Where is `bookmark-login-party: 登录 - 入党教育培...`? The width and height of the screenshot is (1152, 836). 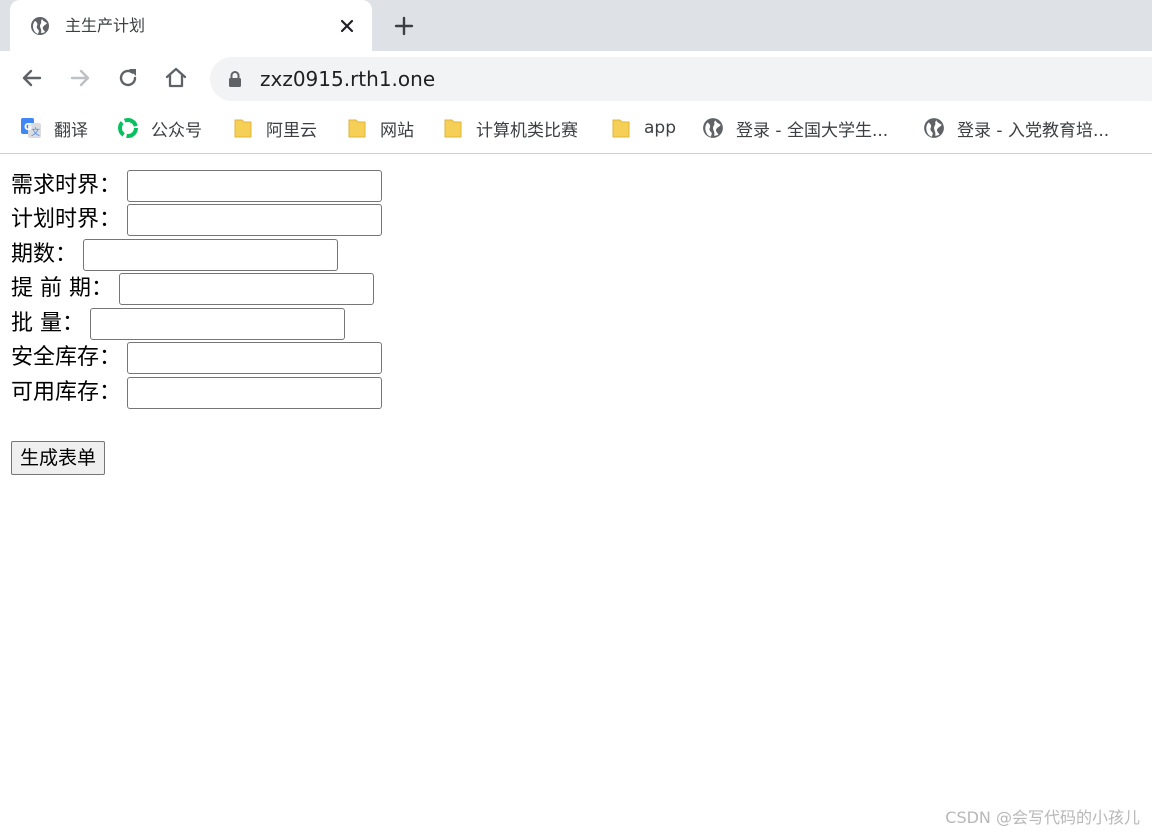
bookmark-login-party: 登录 - 入党教育培... is located at coordinates (1016, 128).